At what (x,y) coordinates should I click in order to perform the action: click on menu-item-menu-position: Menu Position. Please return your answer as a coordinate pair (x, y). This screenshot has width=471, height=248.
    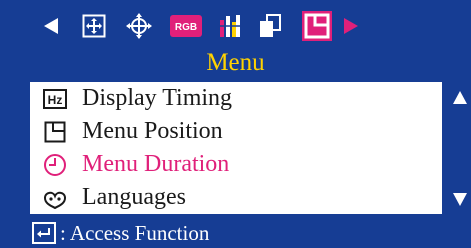
    Looking at the image, I should click on (236, 131).